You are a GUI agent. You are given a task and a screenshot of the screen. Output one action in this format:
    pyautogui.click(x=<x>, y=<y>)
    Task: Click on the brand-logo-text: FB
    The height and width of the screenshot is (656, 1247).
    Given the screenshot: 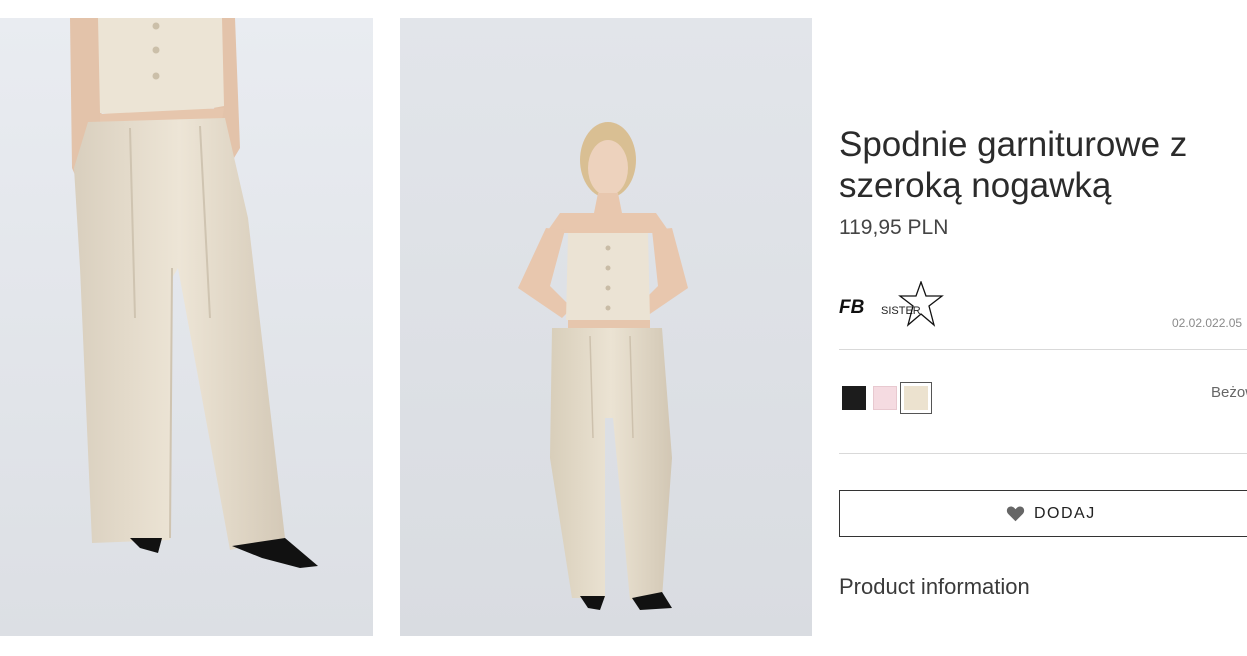 What is the action you would take?
    pyautogui.click(x=852, y=307)
    